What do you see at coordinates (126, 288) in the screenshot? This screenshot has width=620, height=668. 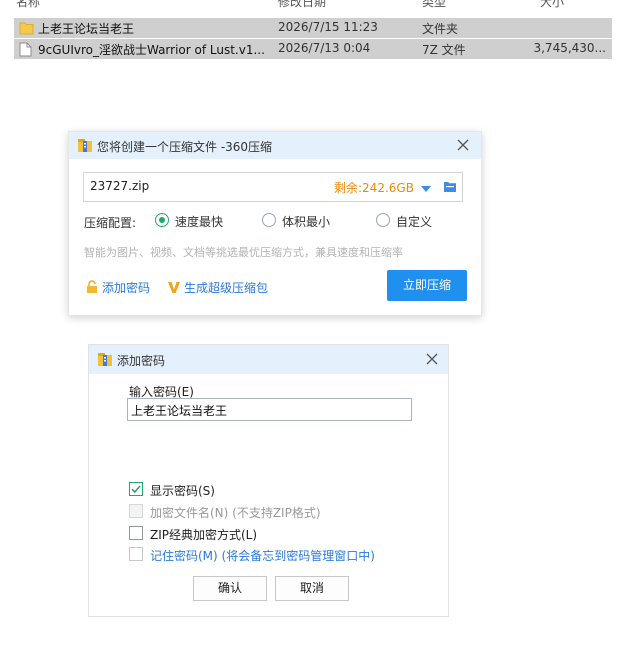 I see `add-password-label: 添加密码` at bounding box center [126, 288].